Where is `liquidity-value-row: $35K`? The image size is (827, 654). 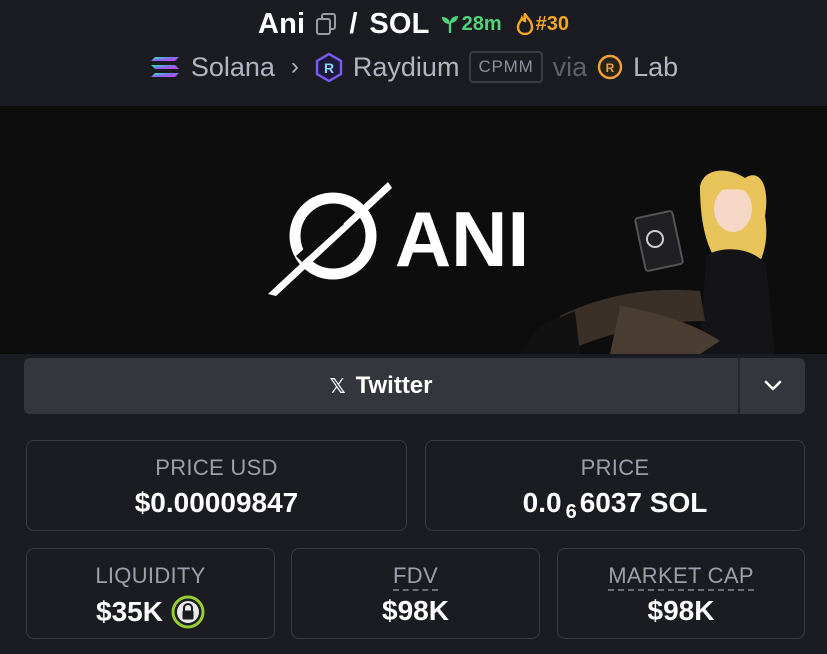 liquidity-value-row: $35K is located at coordinates (150, 612).